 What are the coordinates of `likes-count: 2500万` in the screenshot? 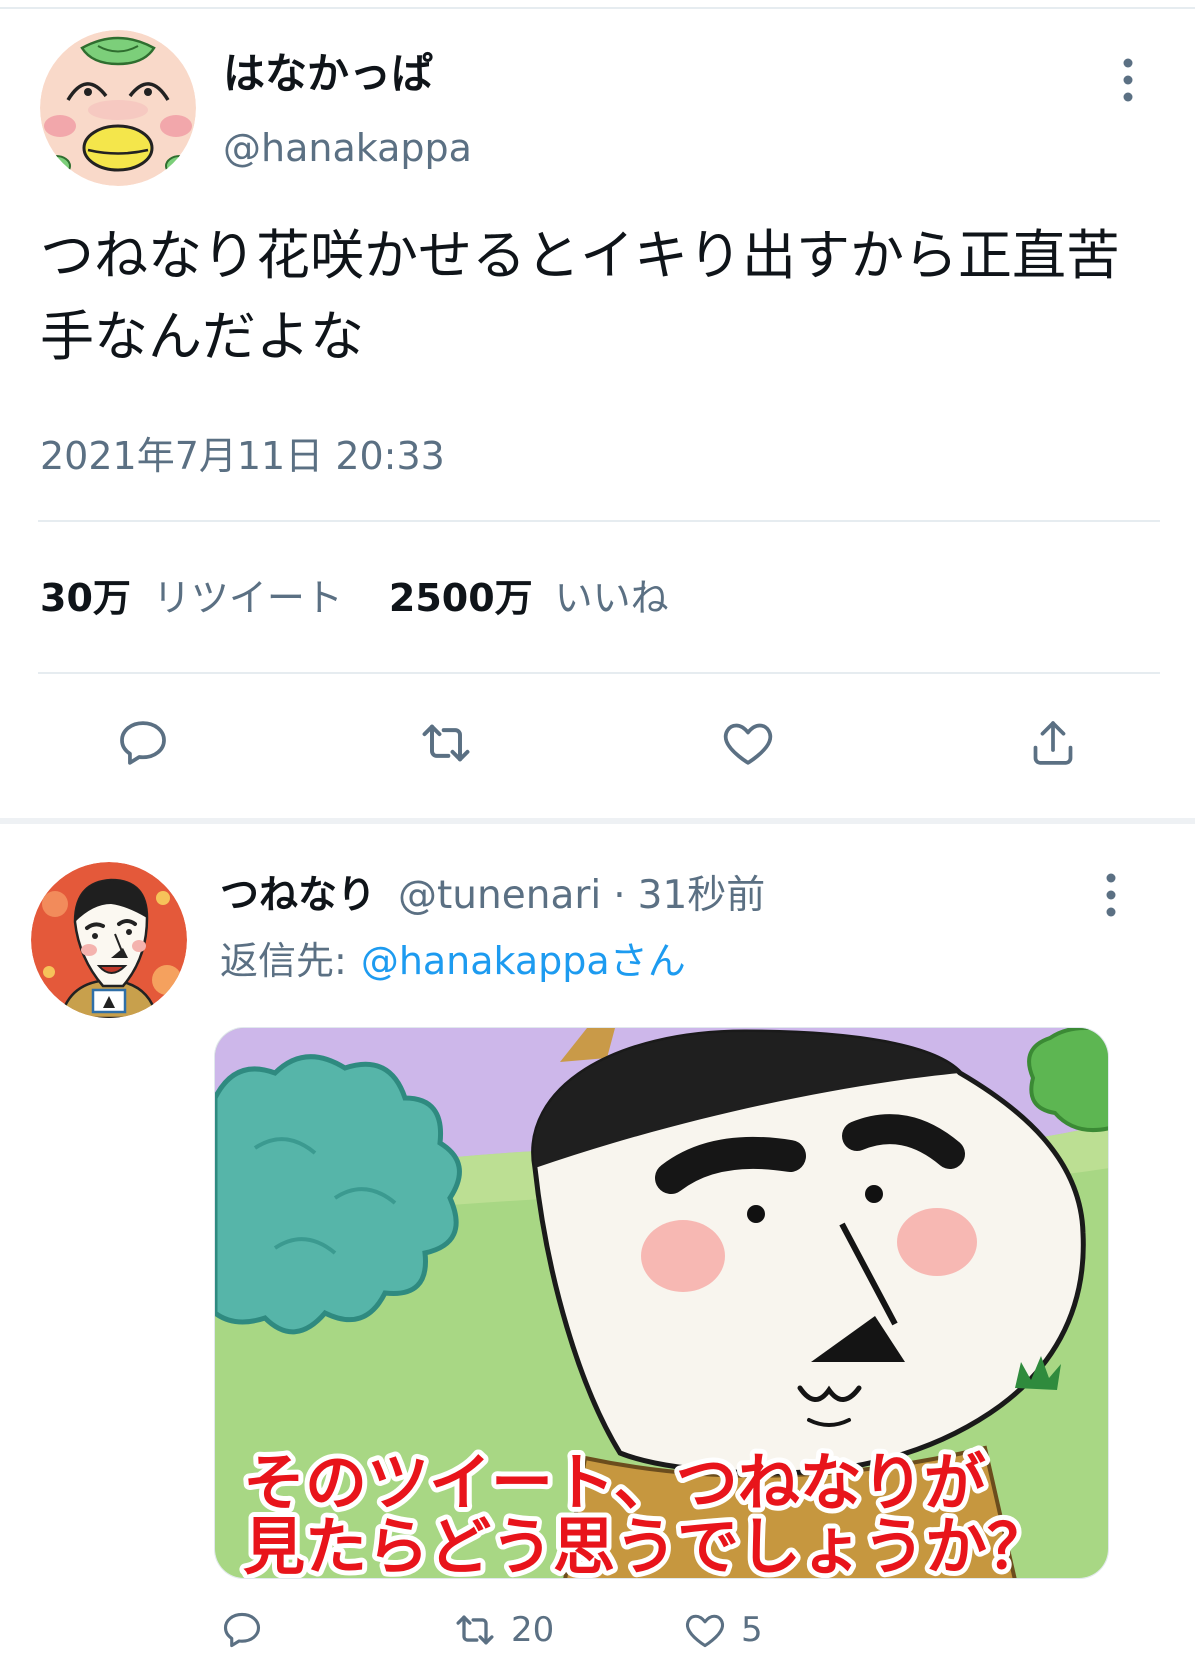 It's located at (461, 598).